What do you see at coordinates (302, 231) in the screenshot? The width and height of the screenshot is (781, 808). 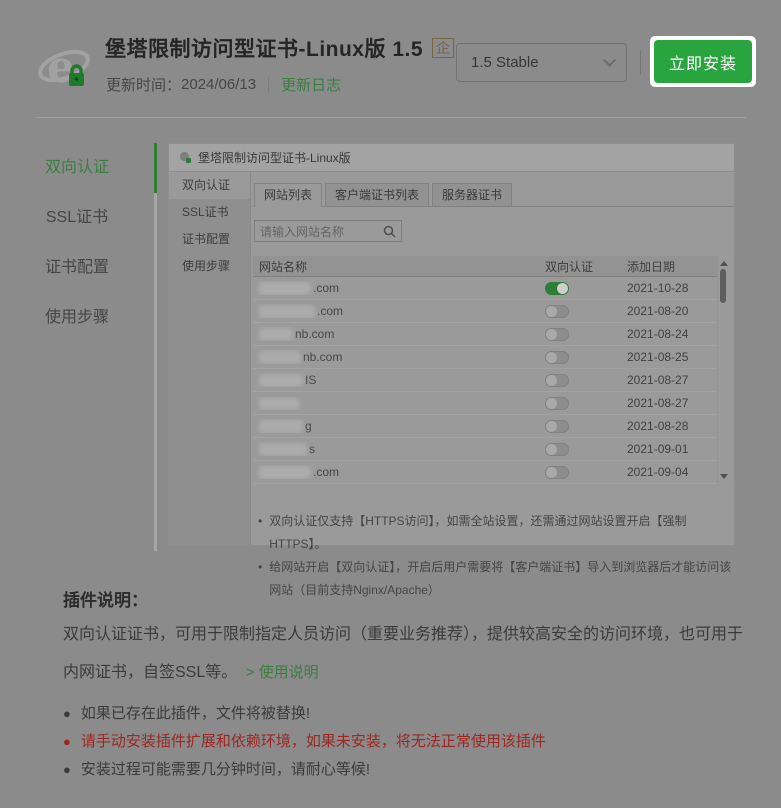 I see `search-placeholder: 请输入网站名称` at bounding box center [302, 231].